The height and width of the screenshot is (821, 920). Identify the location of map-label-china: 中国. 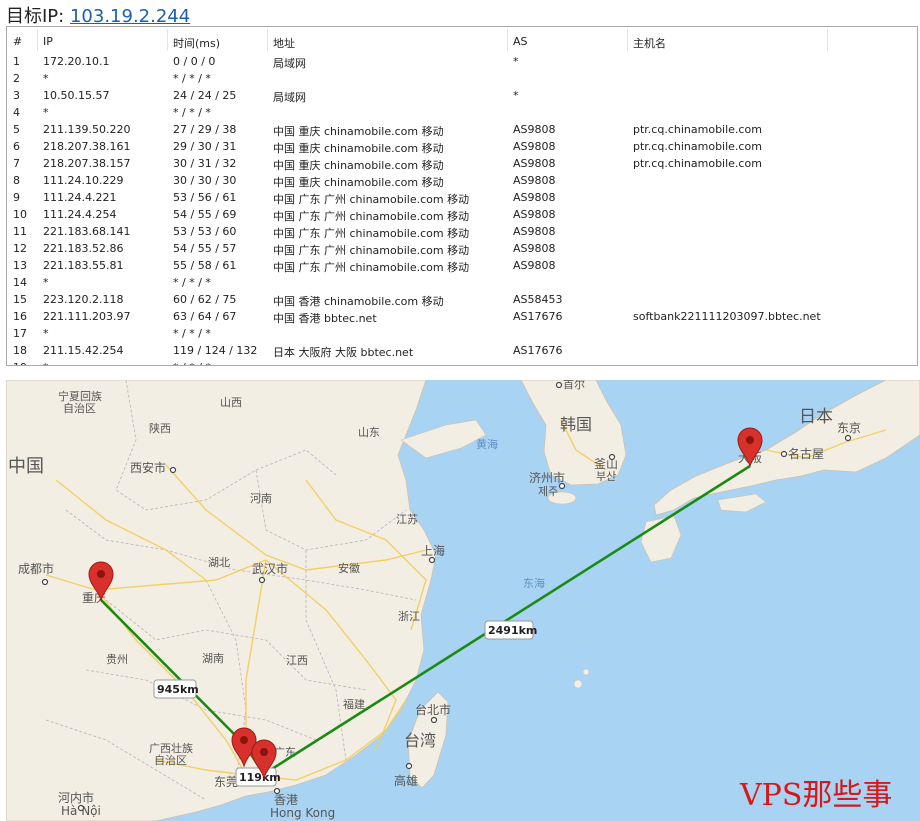
(26, 466).